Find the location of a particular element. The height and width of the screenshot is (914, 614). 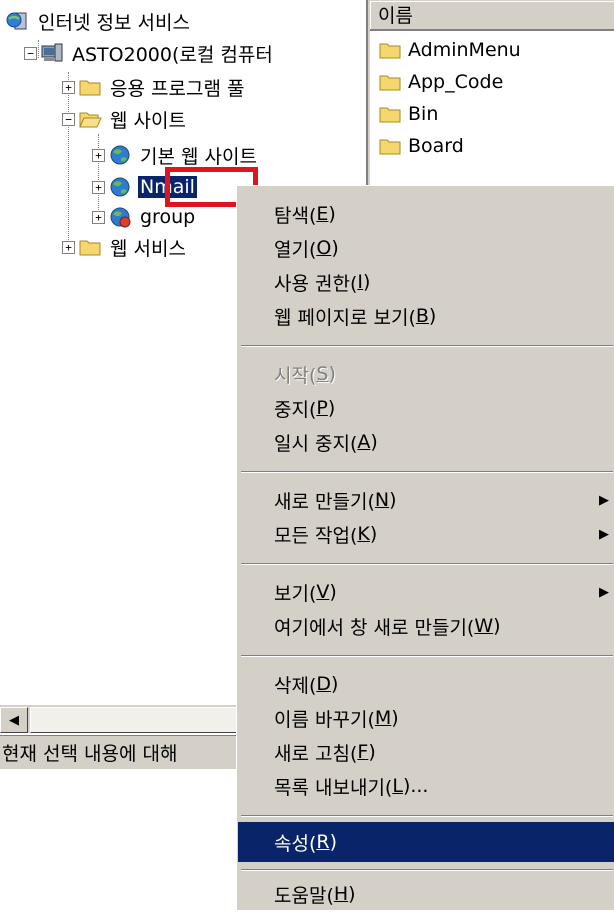

tree-label: 응용 프로그램 풀 is located at coordinates (177, 88).